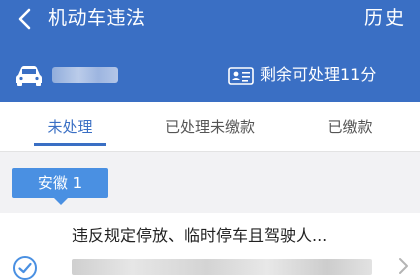 The image size is (420, 280). Describe the element at coordinates (403, 266) in the screenshot. I see `chevron-right-icon` at that location.